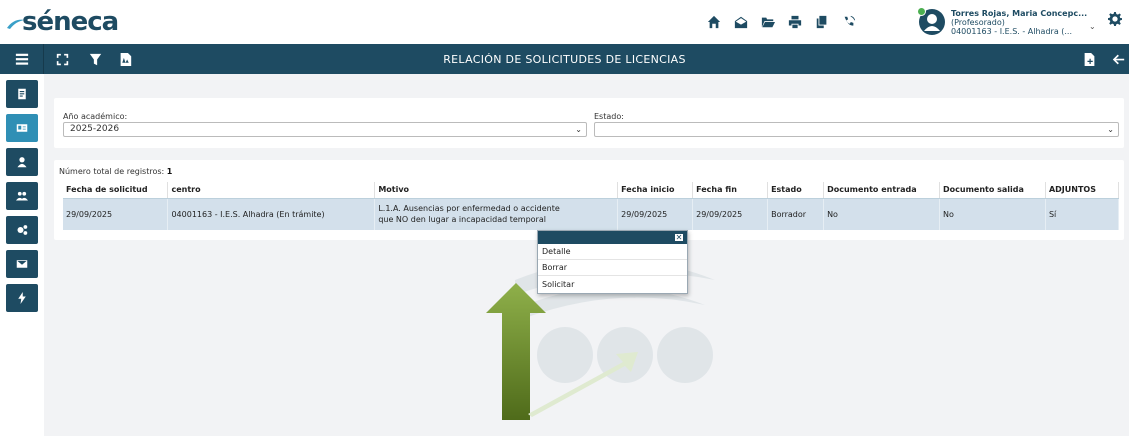  I want to click on online-status-dot, so click(921, 11).